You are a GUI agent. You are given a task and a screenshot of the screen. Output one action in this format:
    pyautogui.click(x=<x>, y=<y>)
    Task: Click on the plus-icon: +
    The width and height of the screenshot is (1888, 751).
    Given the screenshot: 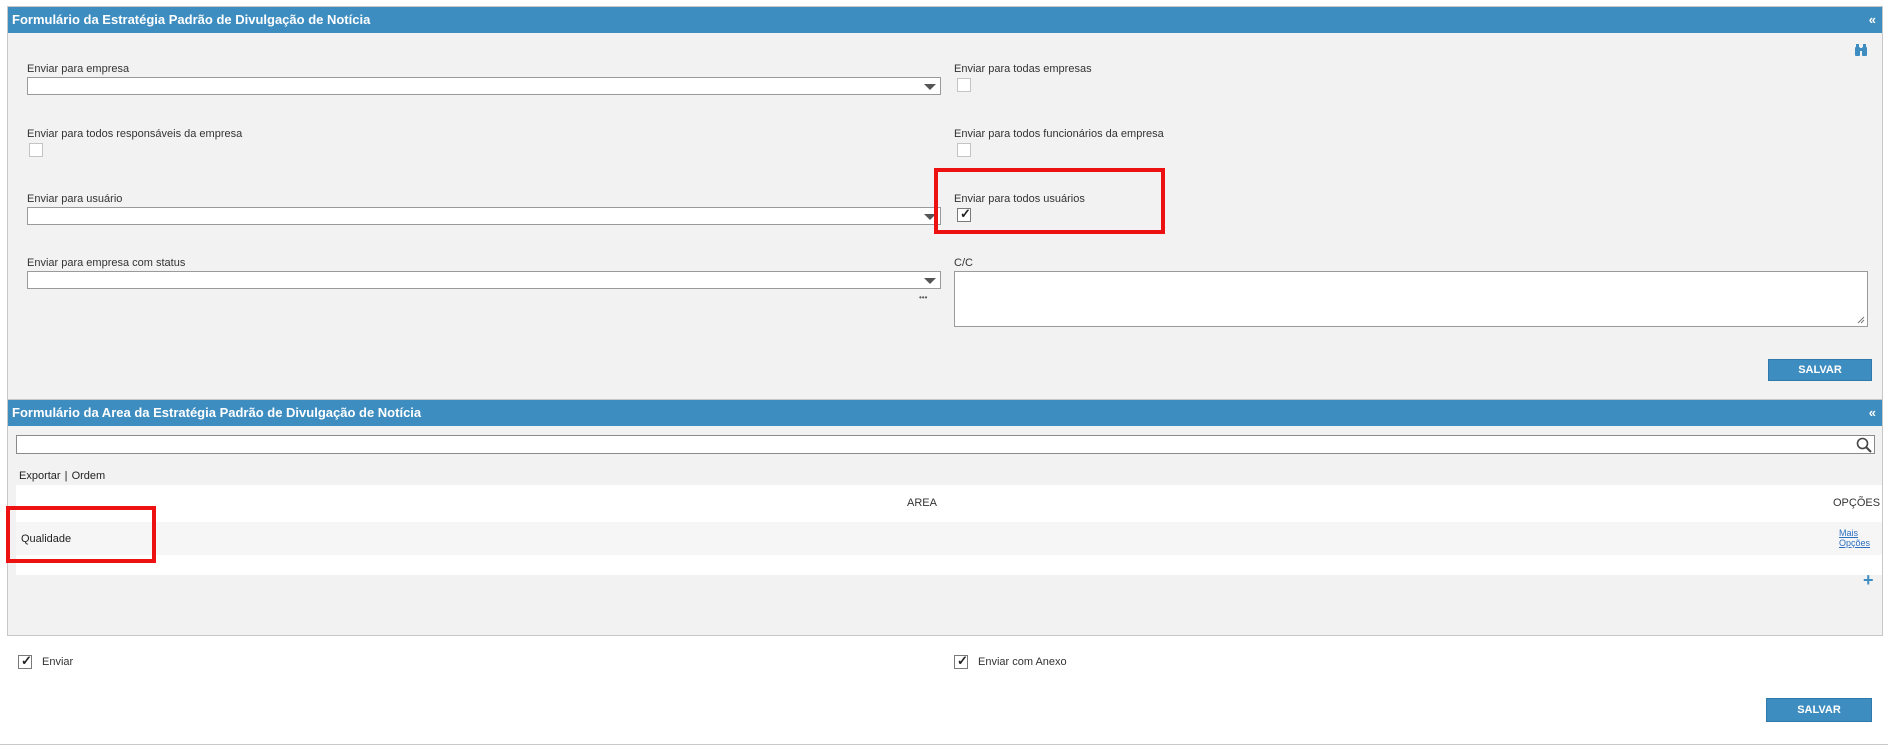 What is the action you would take?
    pyautogui.click(x=1868, y=580)
    